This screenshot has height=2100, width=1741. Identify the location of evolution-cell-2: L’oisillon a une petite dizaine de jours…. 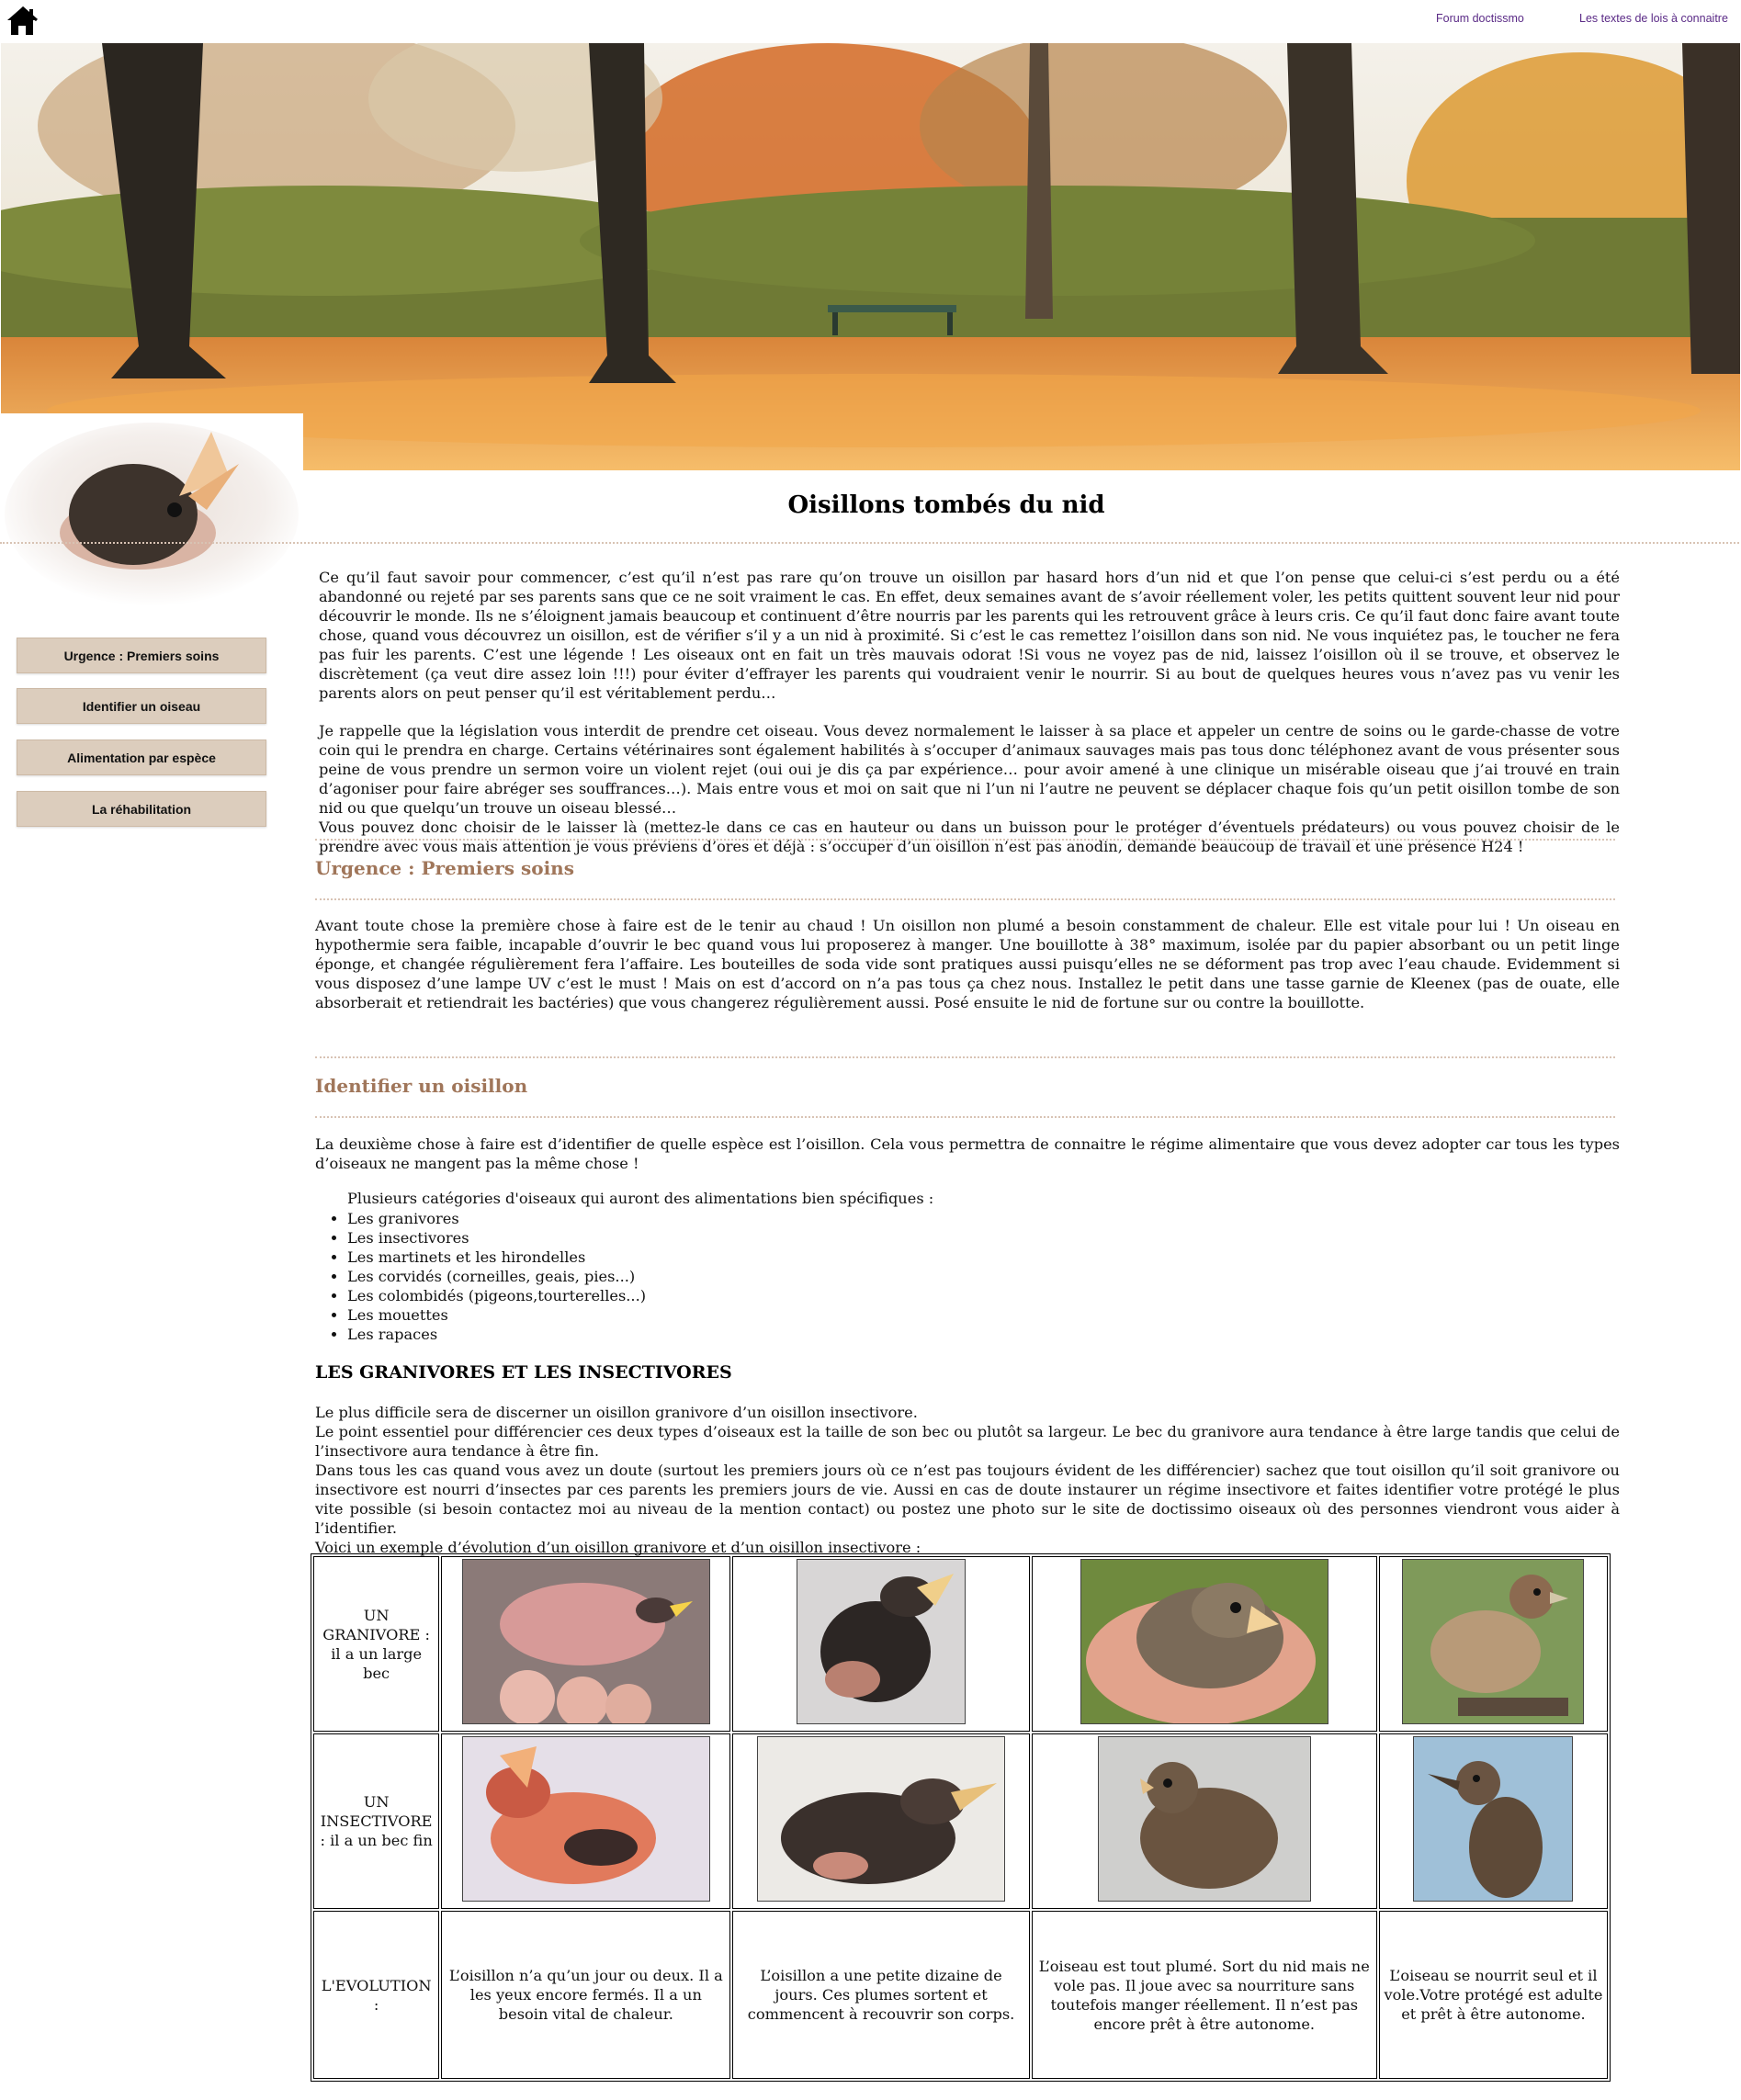
(881, 1995).